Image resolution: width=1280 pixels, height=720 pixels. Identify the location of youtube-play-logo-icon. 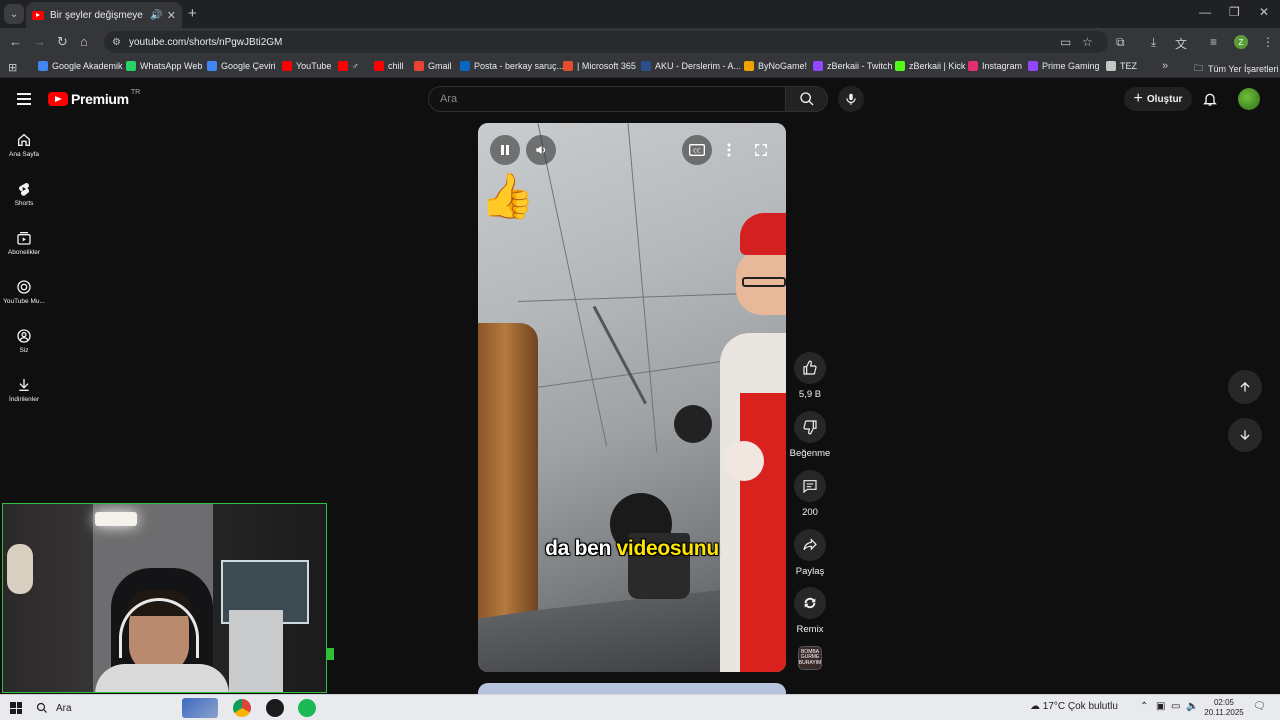
(58, 99).